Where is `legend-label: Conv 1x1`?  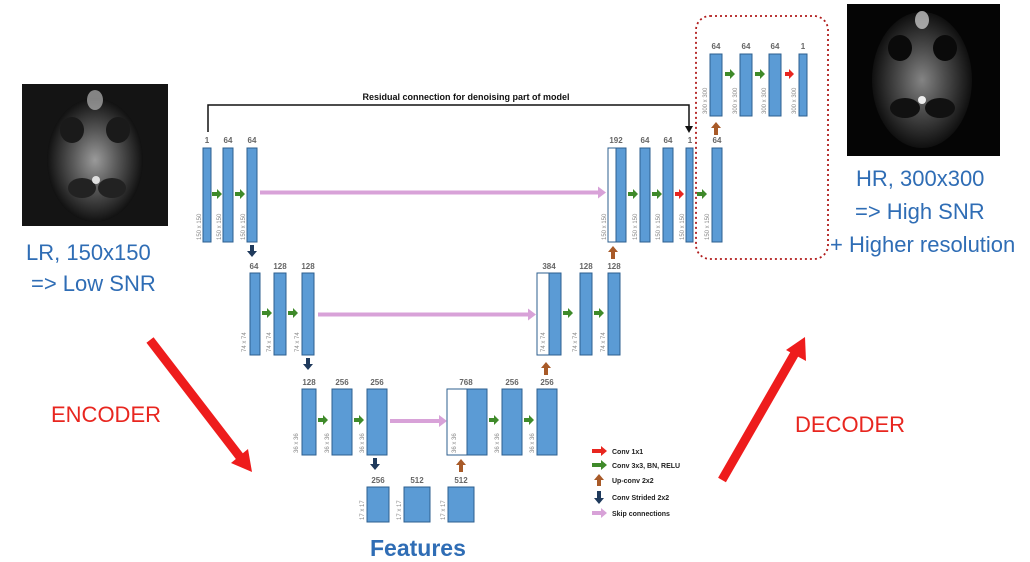 legend-label: Conv 1x1 is located at coordinates (627, 452).